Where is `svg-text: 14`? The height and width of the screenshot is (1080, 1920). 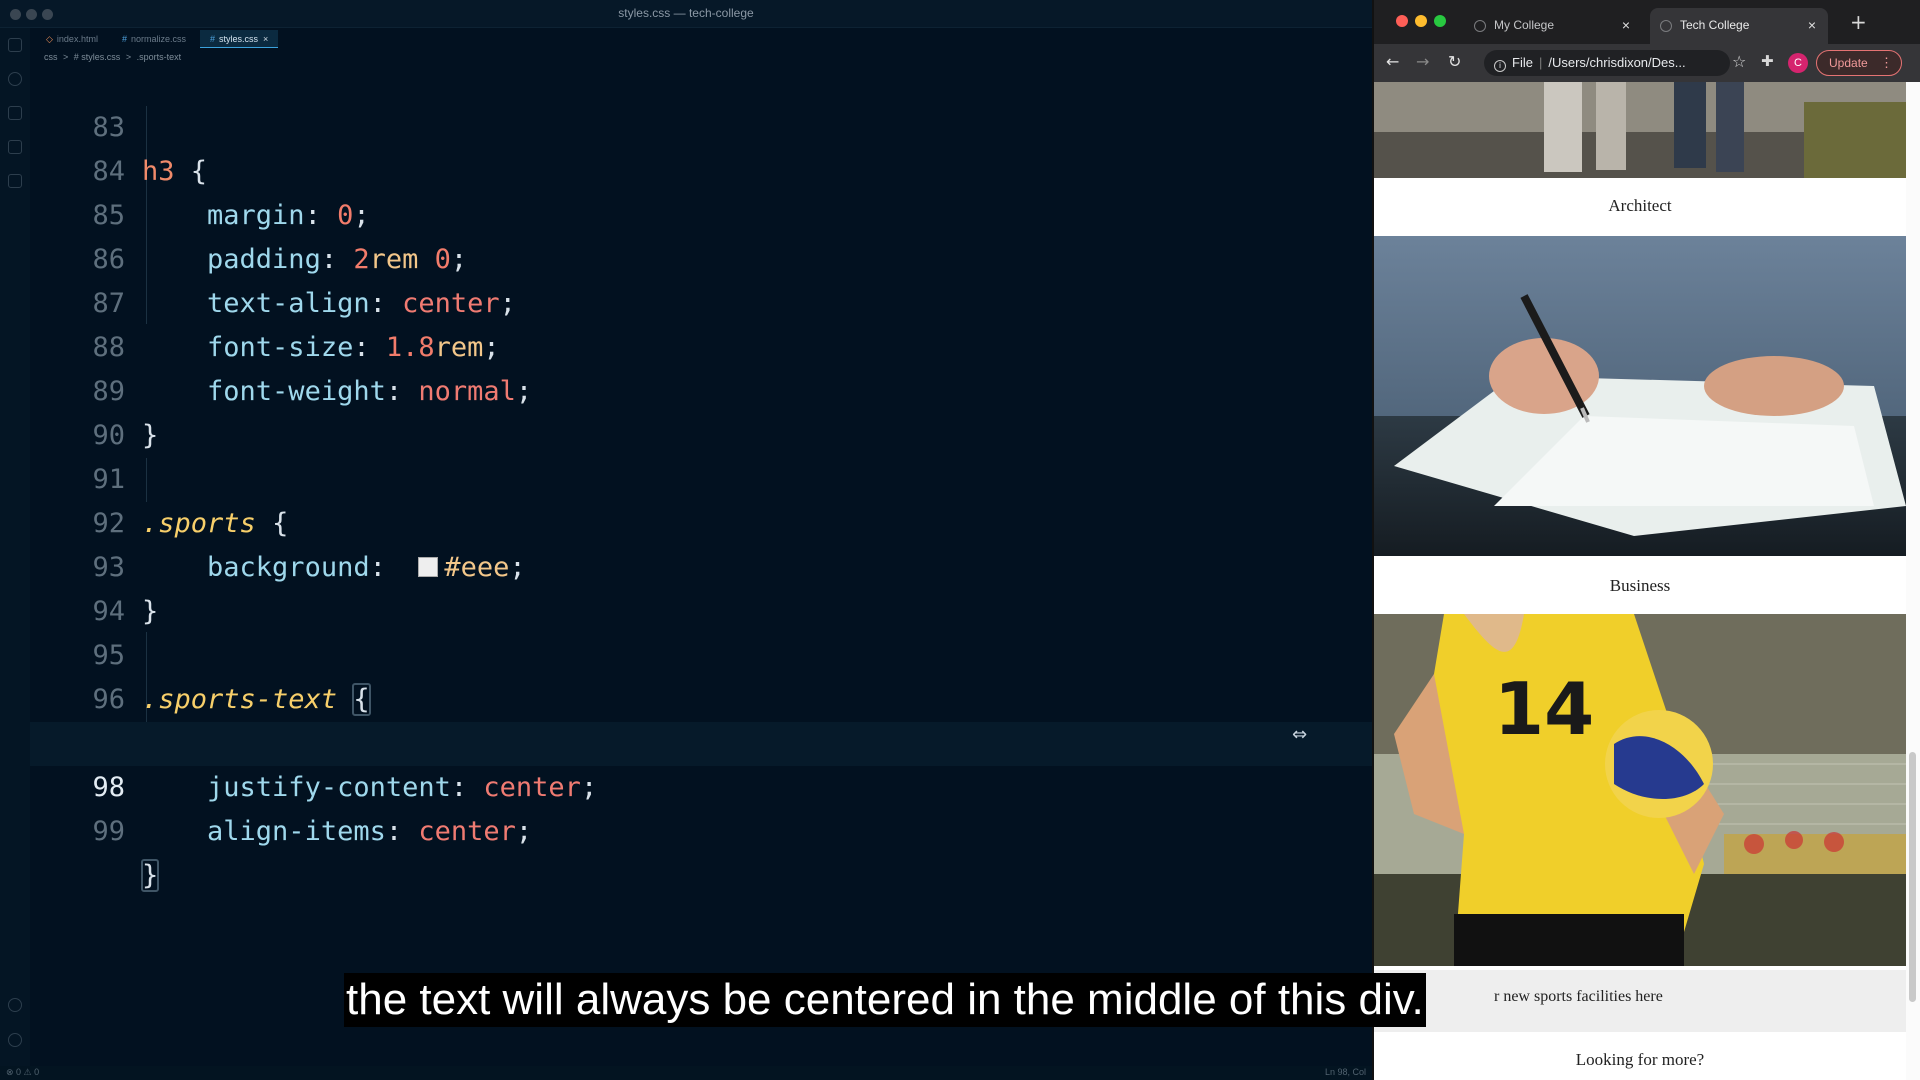 svg-text: 14 is located at coordinates (1544, 709).